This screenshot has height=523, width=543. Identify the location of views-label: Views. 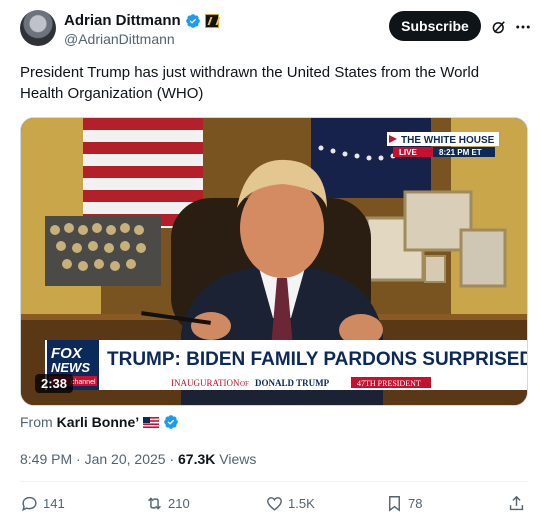
(238, 459).